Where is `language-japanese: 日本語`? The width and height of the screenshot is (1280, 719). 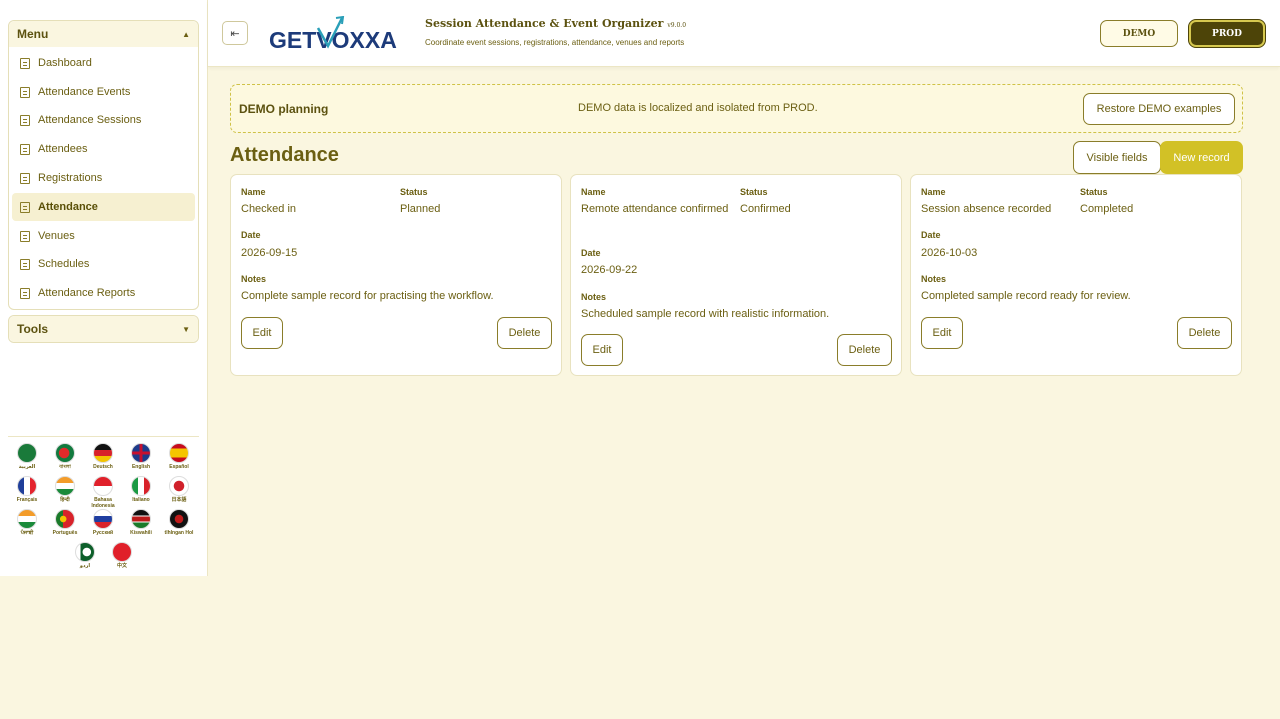
language-japanese: 日本語 is located at coordinates (179, 489).